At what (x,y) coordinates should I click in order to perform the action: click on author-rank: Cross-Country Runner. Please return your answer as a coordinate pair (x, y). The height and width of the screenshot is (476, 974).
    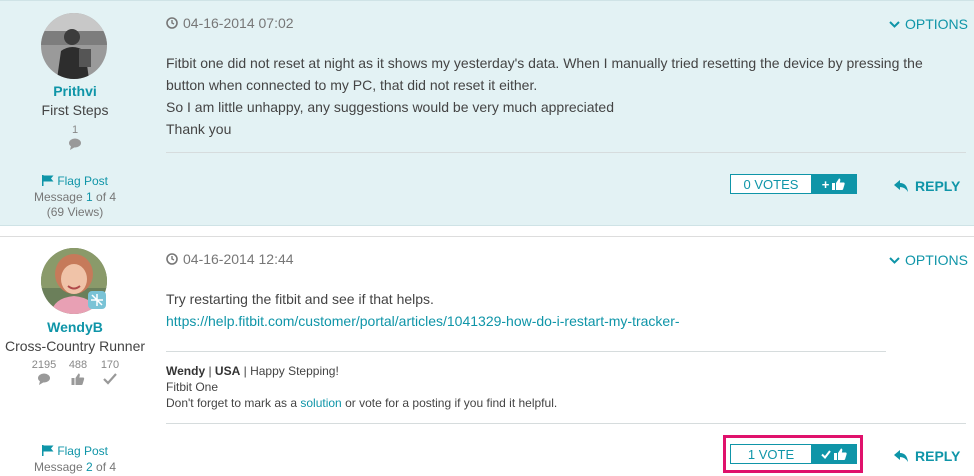
    Looking at the image, I should click on (75, 346).